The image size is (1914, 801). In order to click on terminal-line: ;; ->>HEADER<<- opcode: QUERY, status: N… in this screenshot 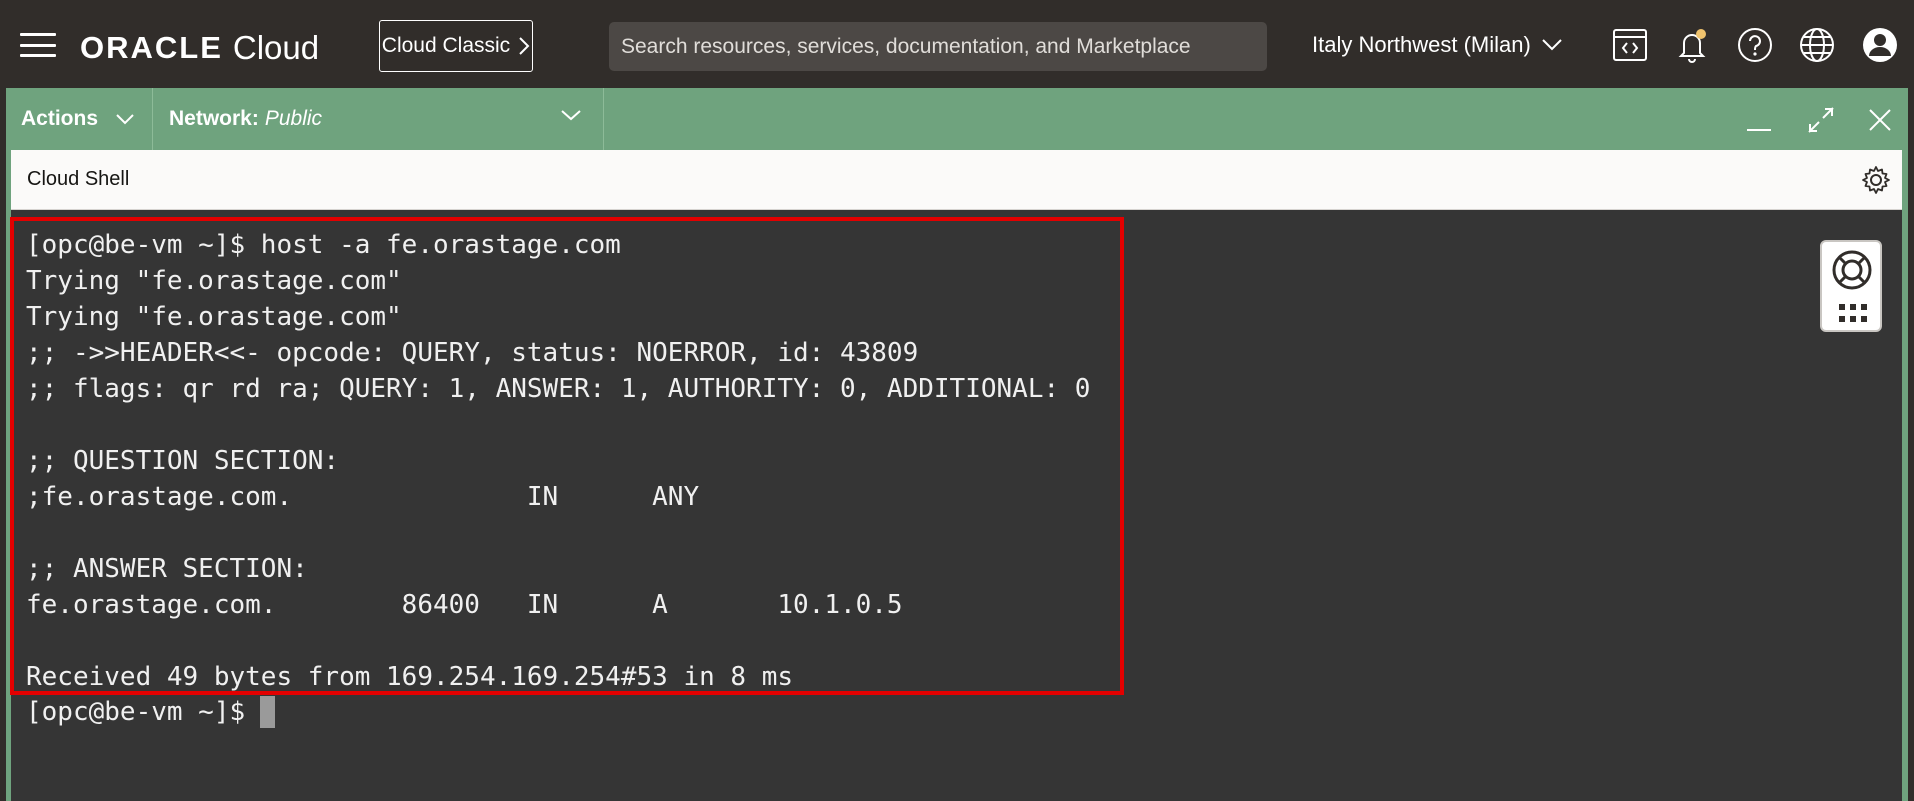, I will do `click(472, 353)`.